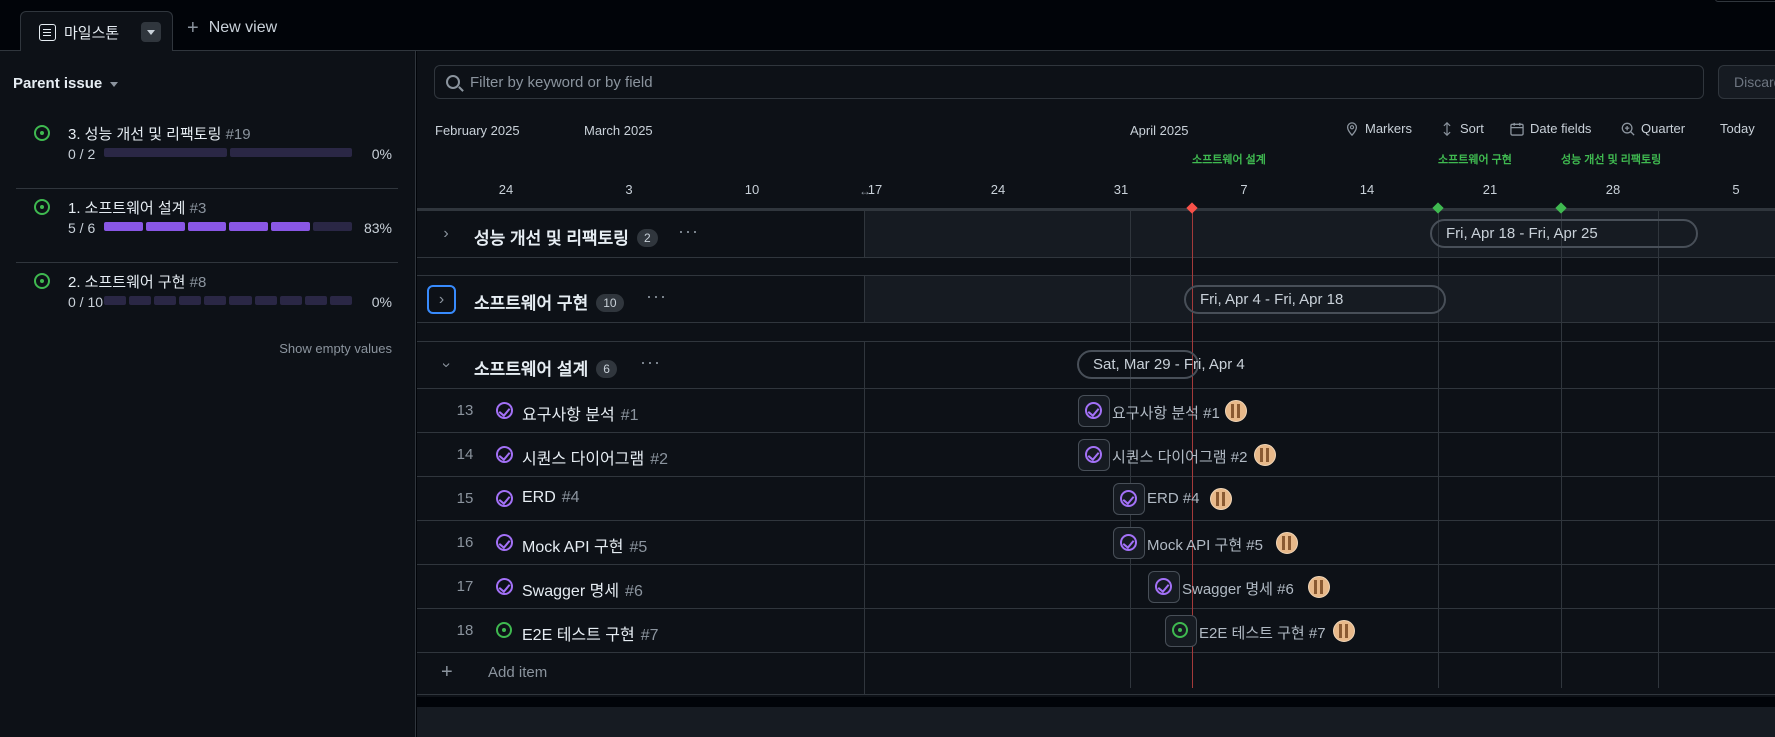  I want to click on slice-title-text: 3. 성능 개선 및 리팩토링, so click(145, 134).